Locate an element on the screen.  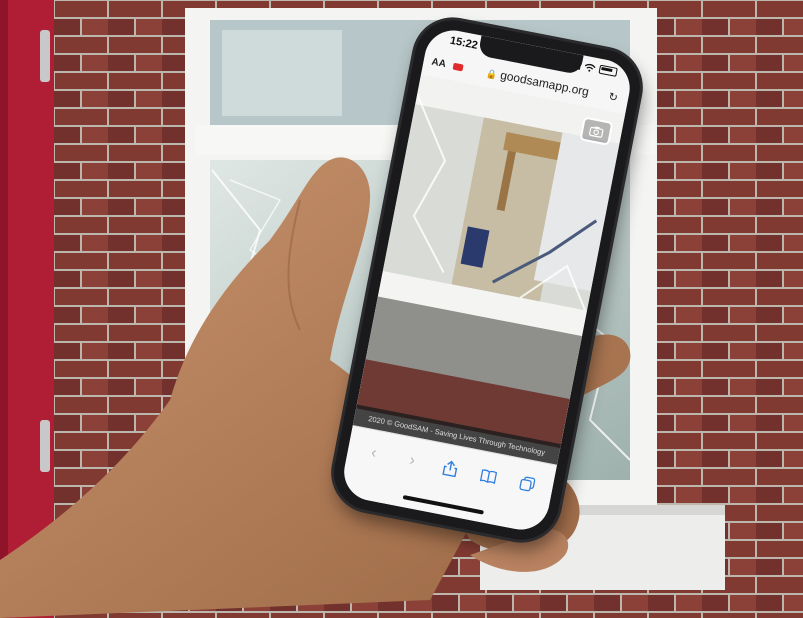
share-icon is located at coordinates (450, 468).